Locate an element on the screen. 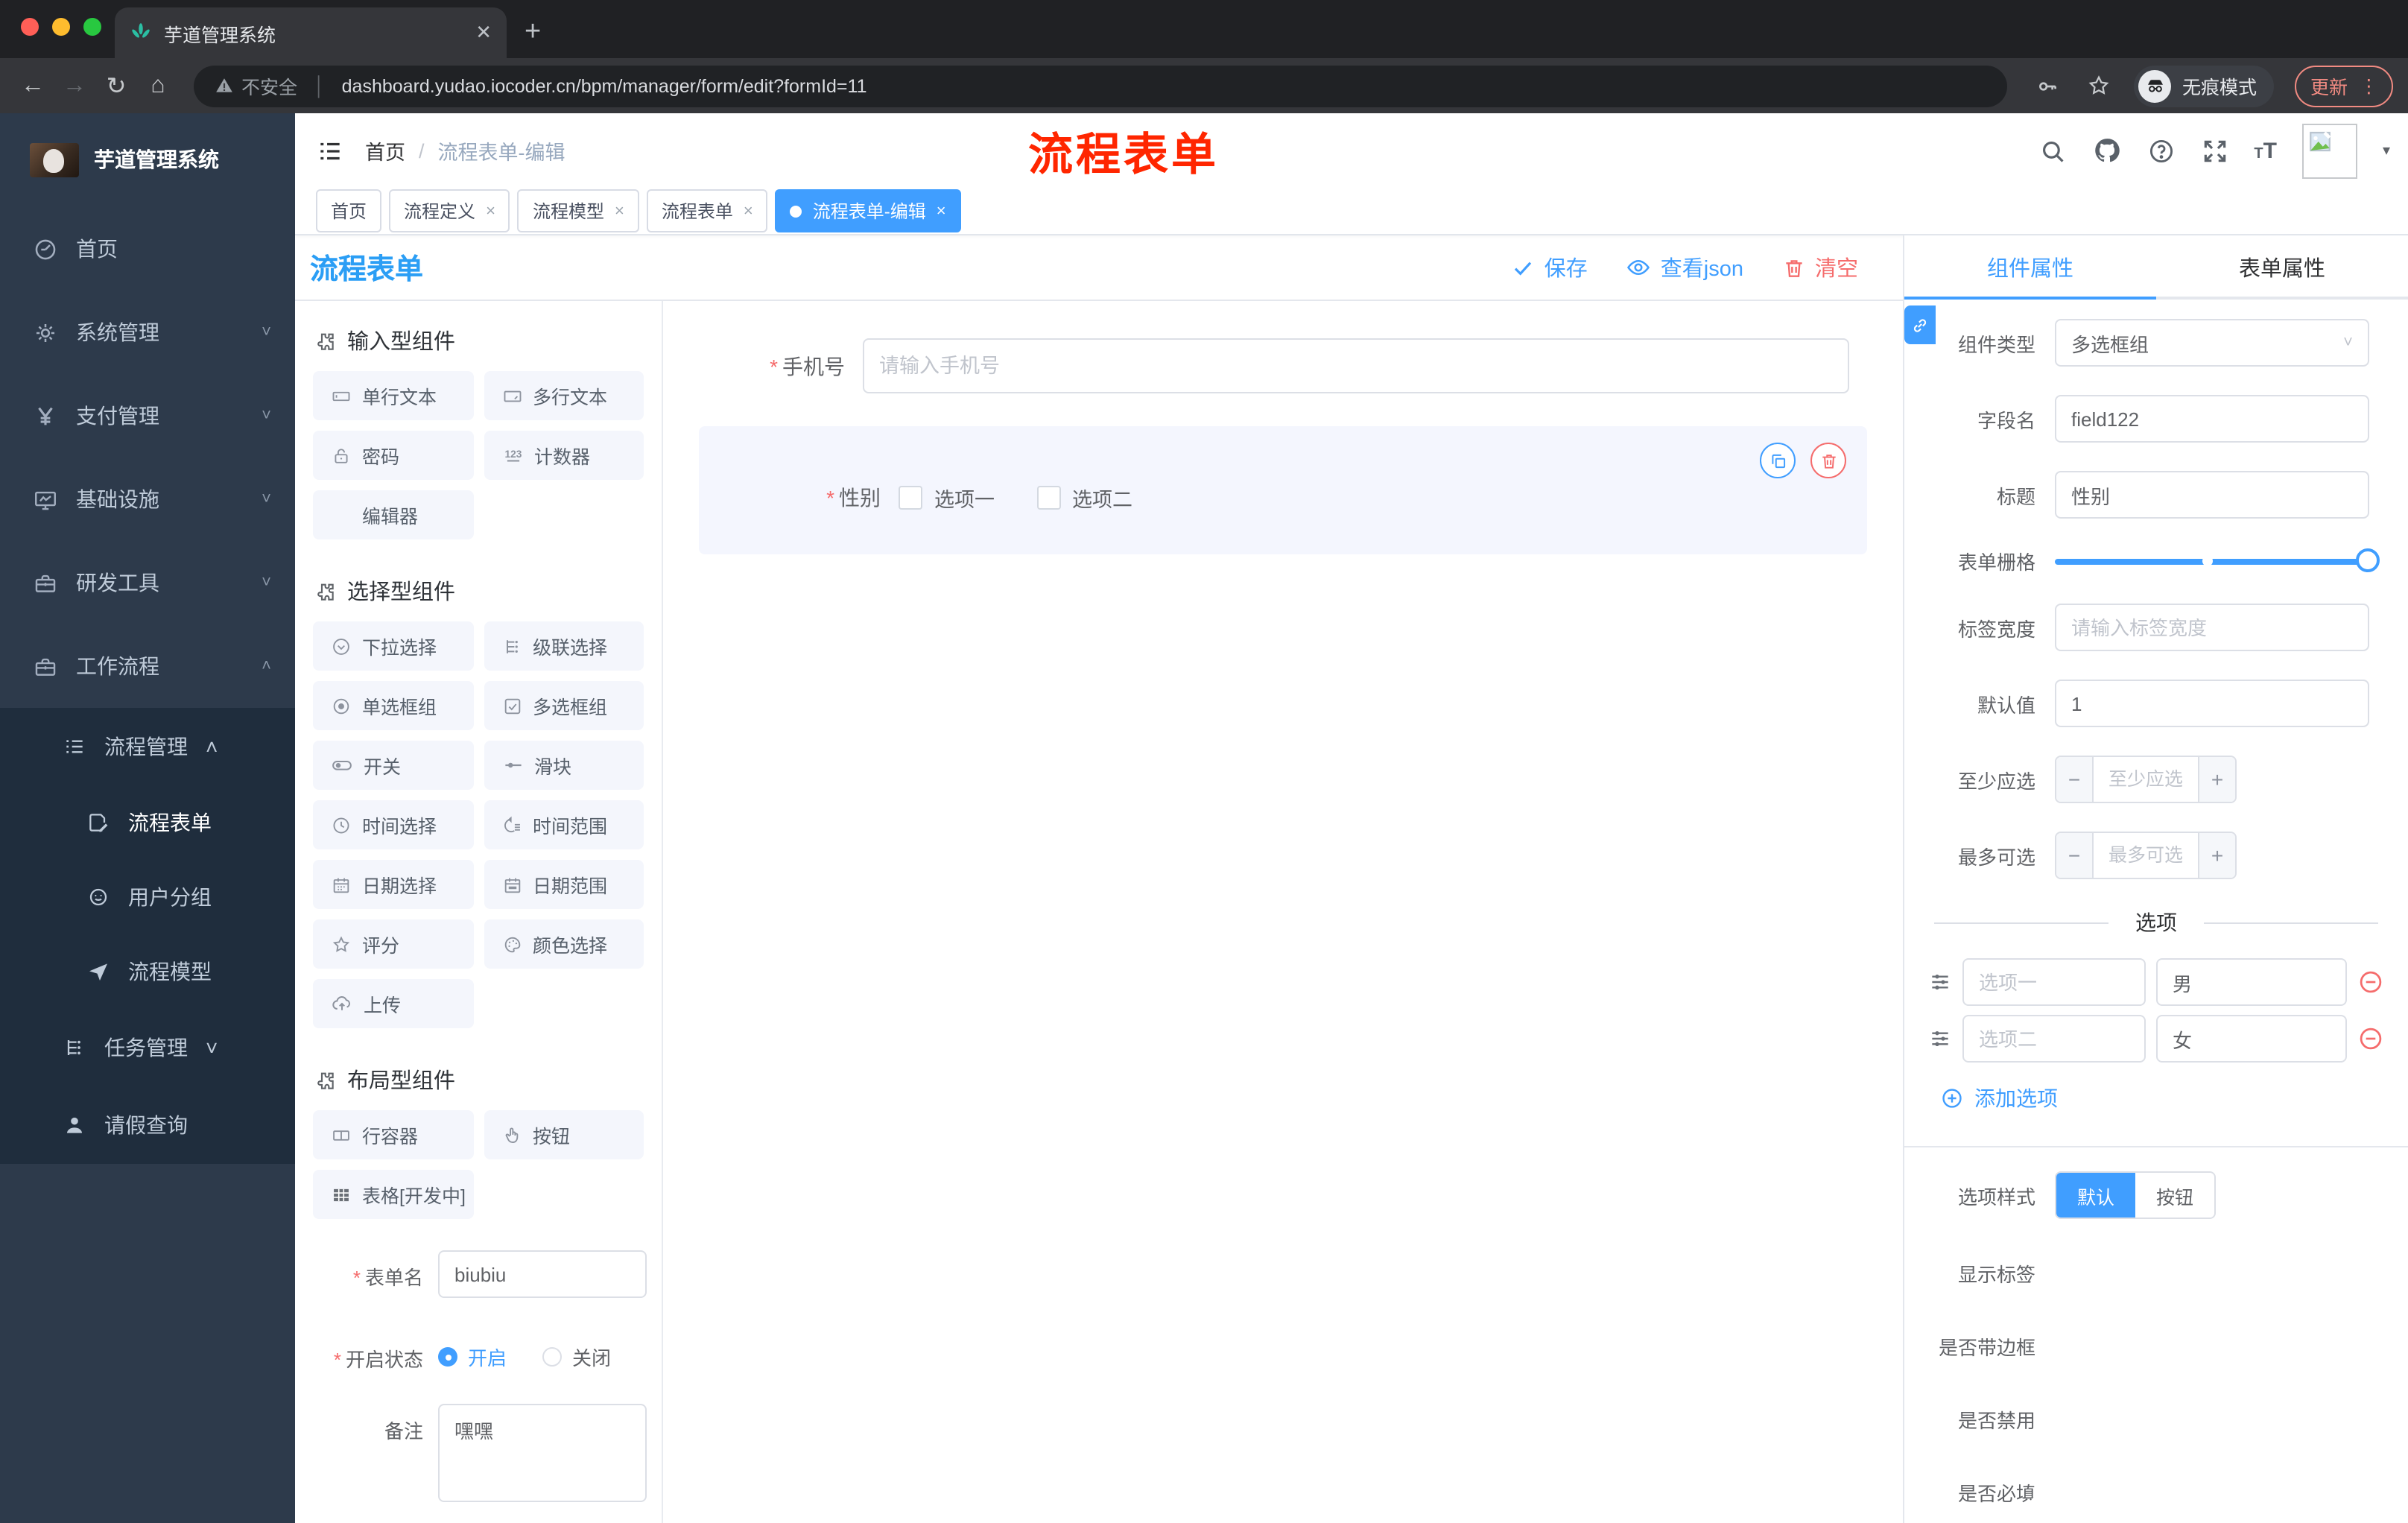 The height and width of the screenshot is (1523, 2408). tab-form-props: 表单属性 is located at coordinates (2282, 268).